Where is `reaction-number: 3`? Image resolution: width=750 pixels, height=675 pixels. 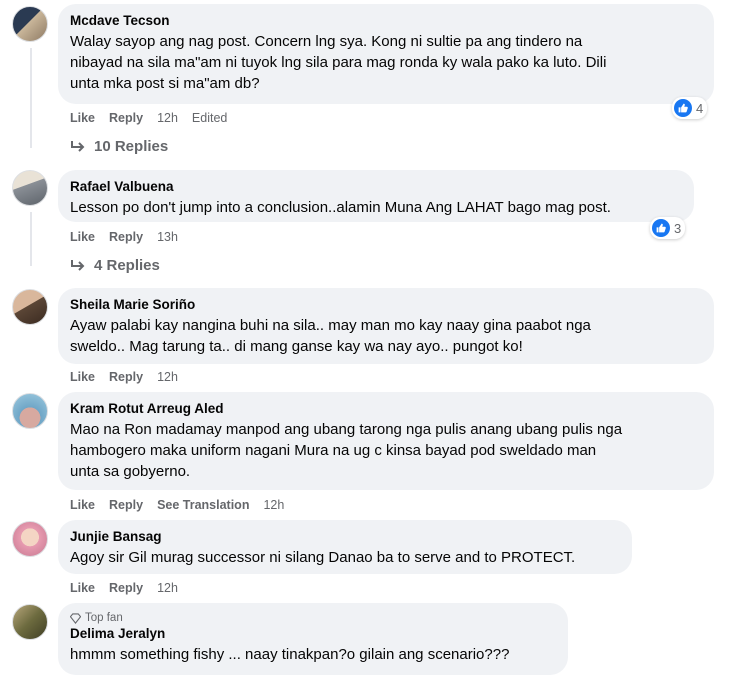 reaction-number: 3 is located at coordinates (678, 228).